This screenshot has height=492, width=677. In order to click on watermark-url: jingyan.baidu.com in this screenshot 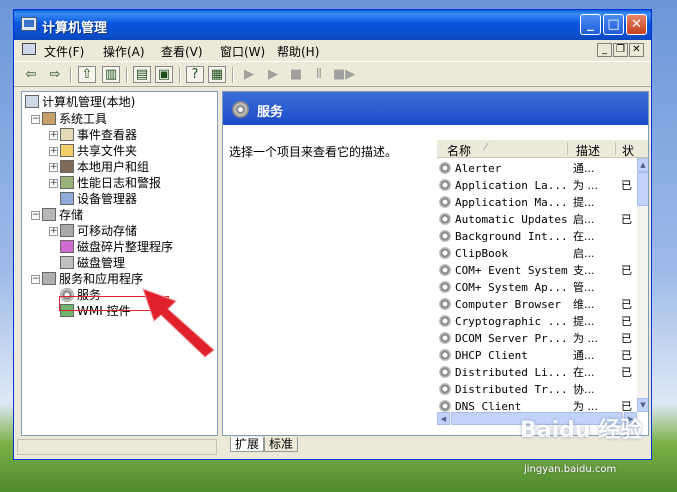, I will do `click(570, 469)`.